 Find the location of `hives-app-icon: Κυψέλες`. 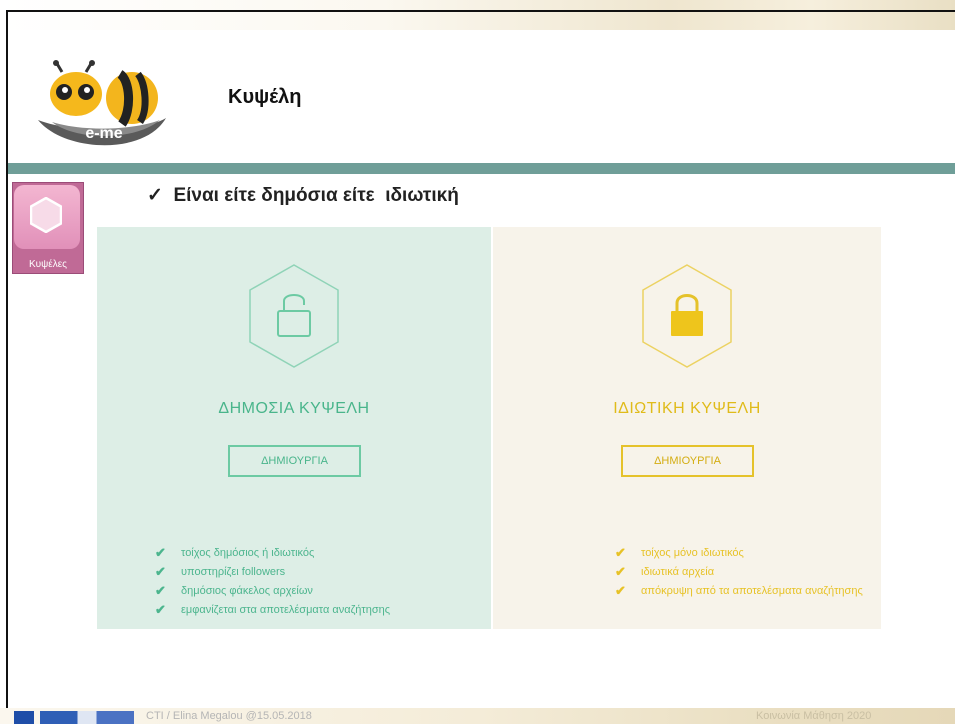

hives-app-icon: Κυψέλες is located at coordinates (48, 228).